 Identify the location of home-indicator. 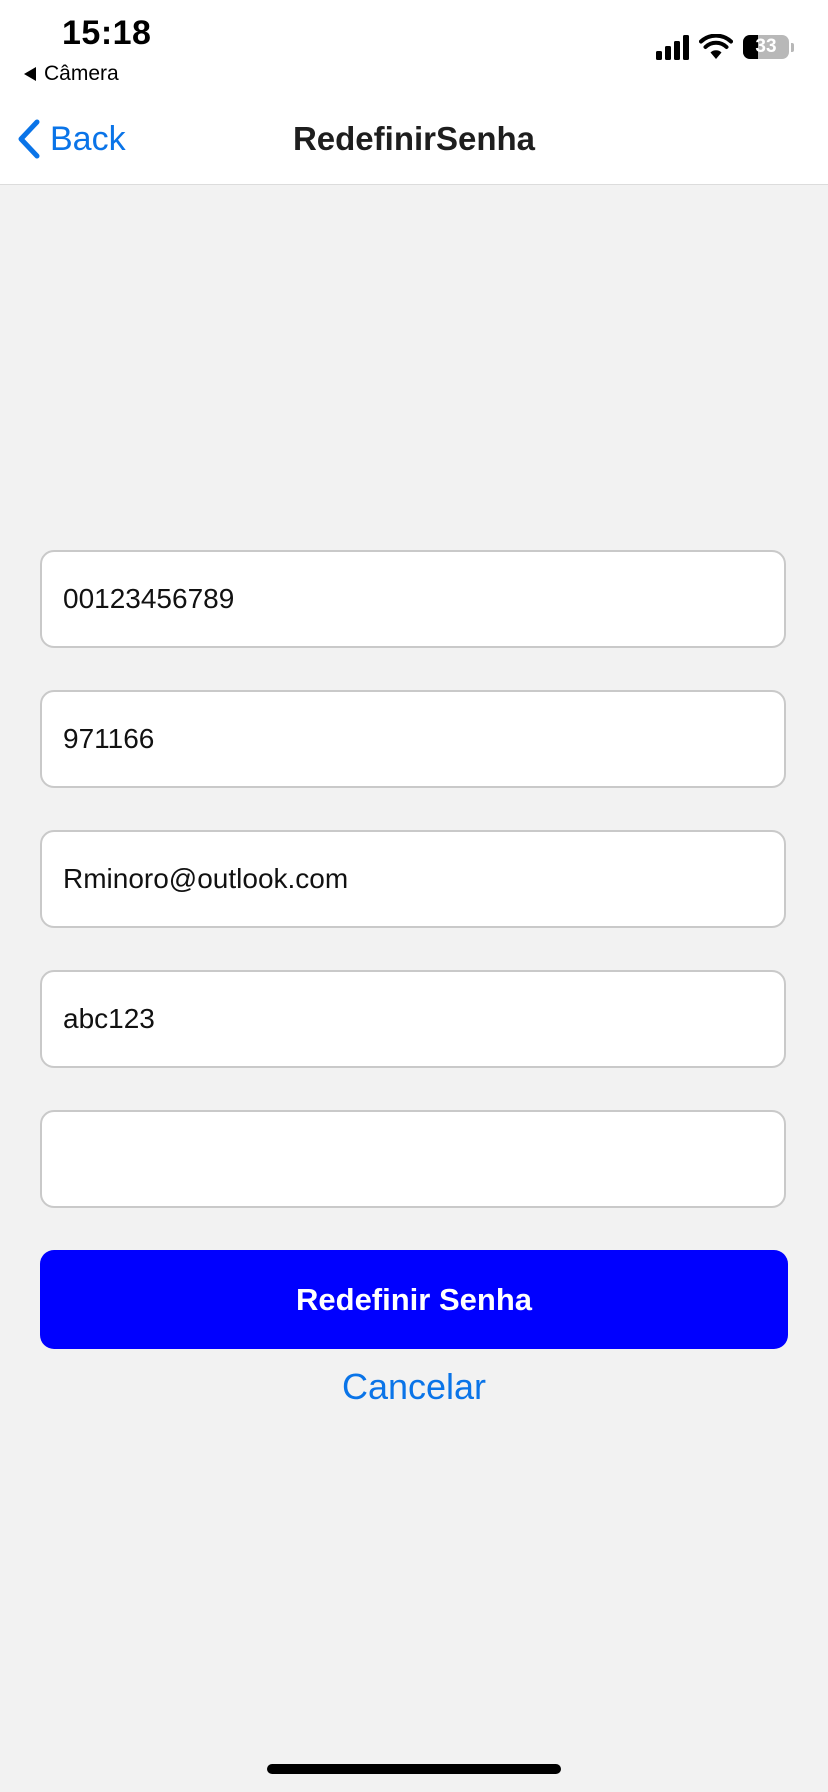
(414, 1769).